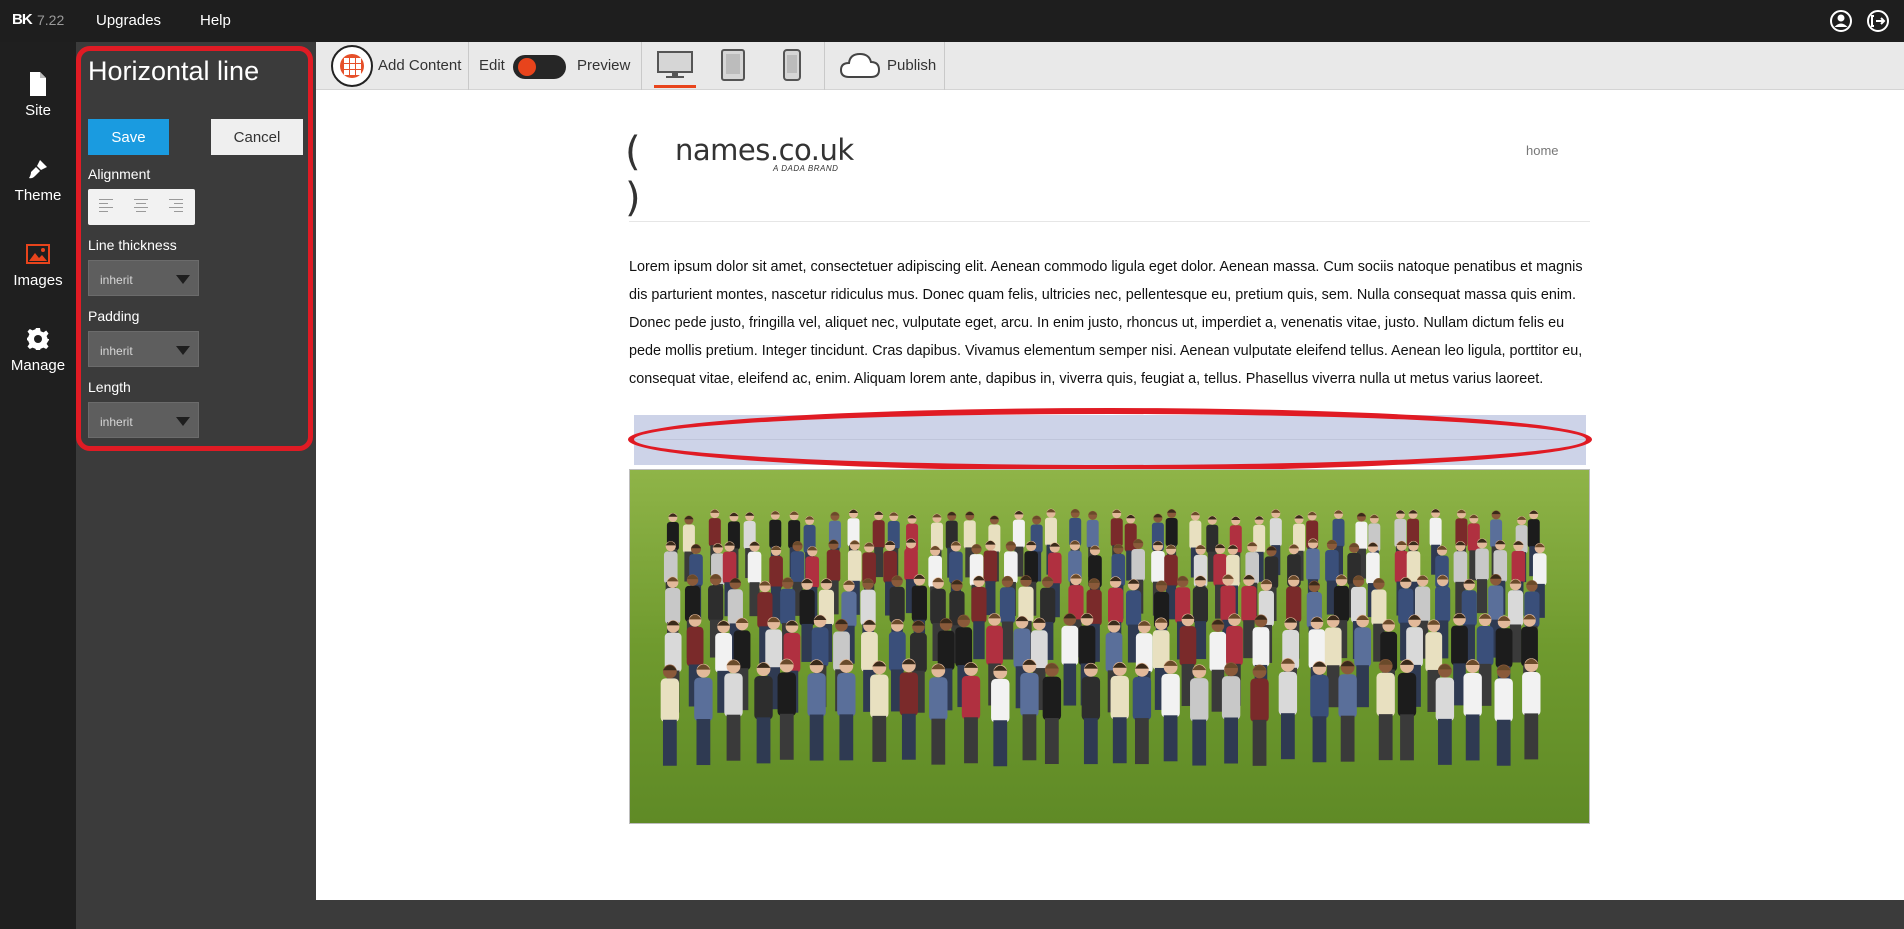 The image size is (1904, 929). I want to click on align-center-icon, so click(141, 206).